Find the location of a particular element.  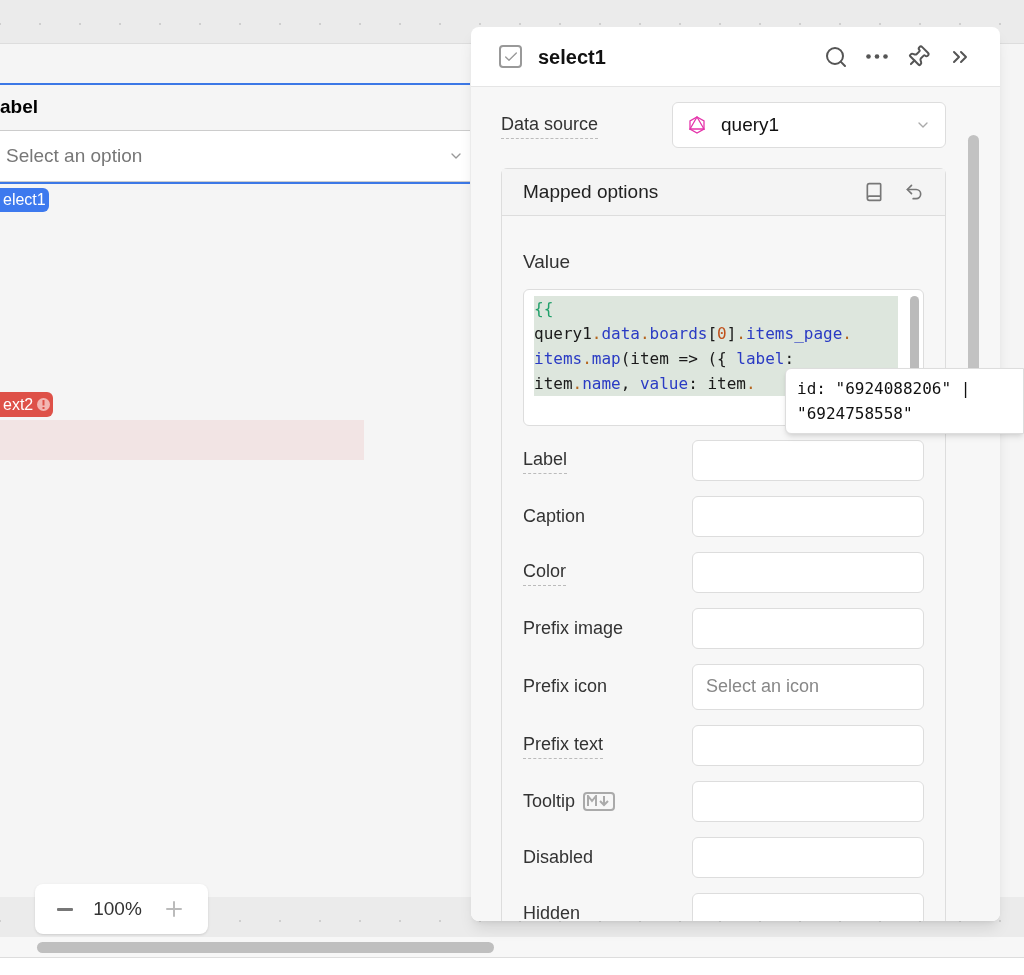

value-label: Value is located at coordinates (547, 262).